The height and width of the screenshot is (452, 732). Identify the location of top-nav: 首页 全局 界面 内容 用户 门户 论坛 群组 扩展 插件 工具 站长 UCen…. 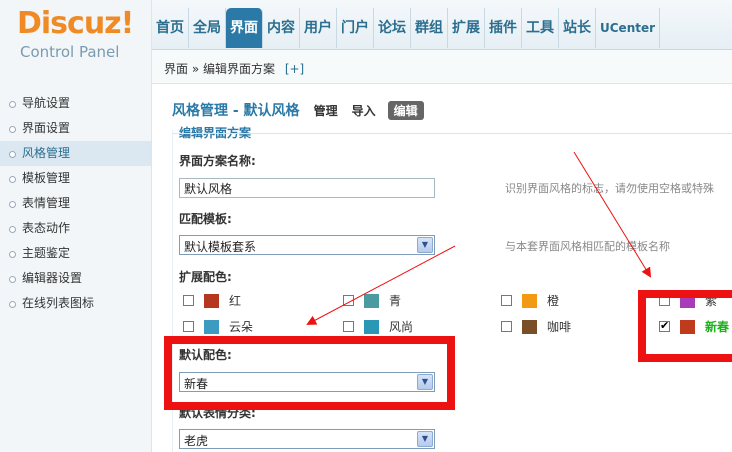
(406, 28).